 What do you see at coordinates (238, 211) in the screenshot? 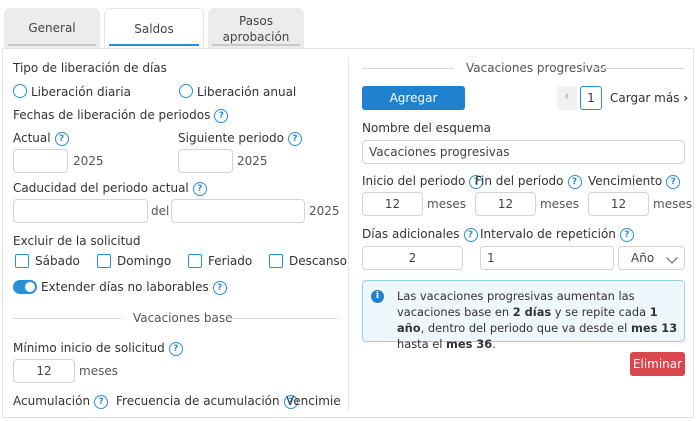
I see `expiry-to-input` at bounding box center [238, 211].